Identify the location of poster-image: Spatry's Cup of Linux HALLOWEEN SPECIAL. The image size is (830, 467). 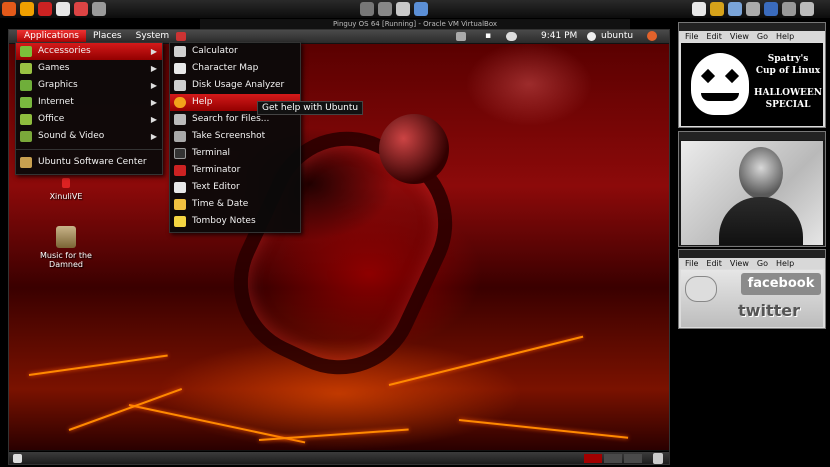
(752, 84).